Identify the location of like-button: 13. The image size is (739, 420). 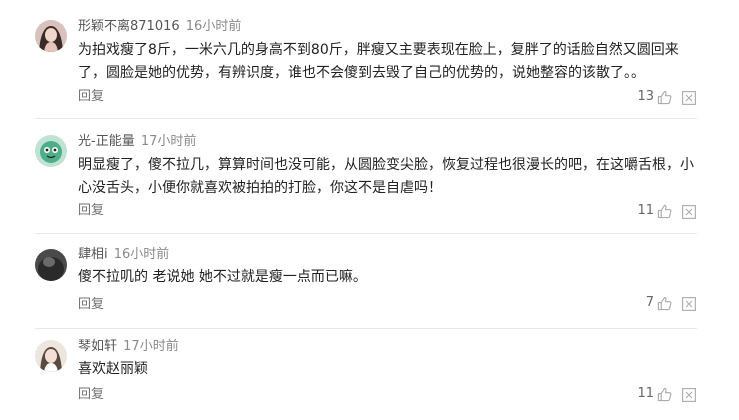
(654, 97).